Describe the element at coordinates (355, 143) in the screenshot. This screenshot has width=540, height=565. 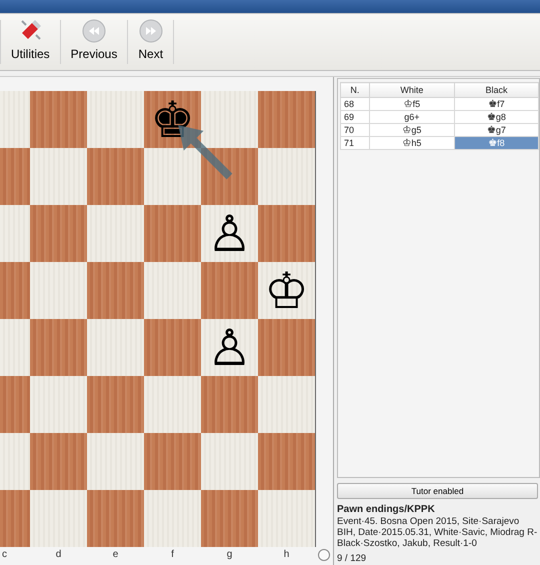
I see `move-number: 71` at that location.